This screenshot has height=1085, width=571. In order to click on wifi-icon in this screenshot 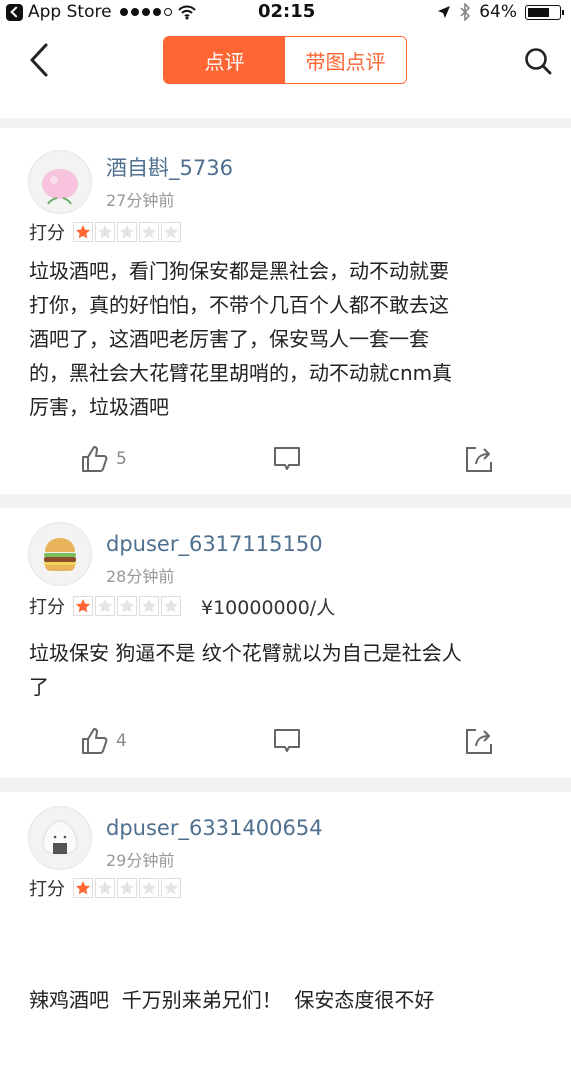, I will do `click(186, 12)`.